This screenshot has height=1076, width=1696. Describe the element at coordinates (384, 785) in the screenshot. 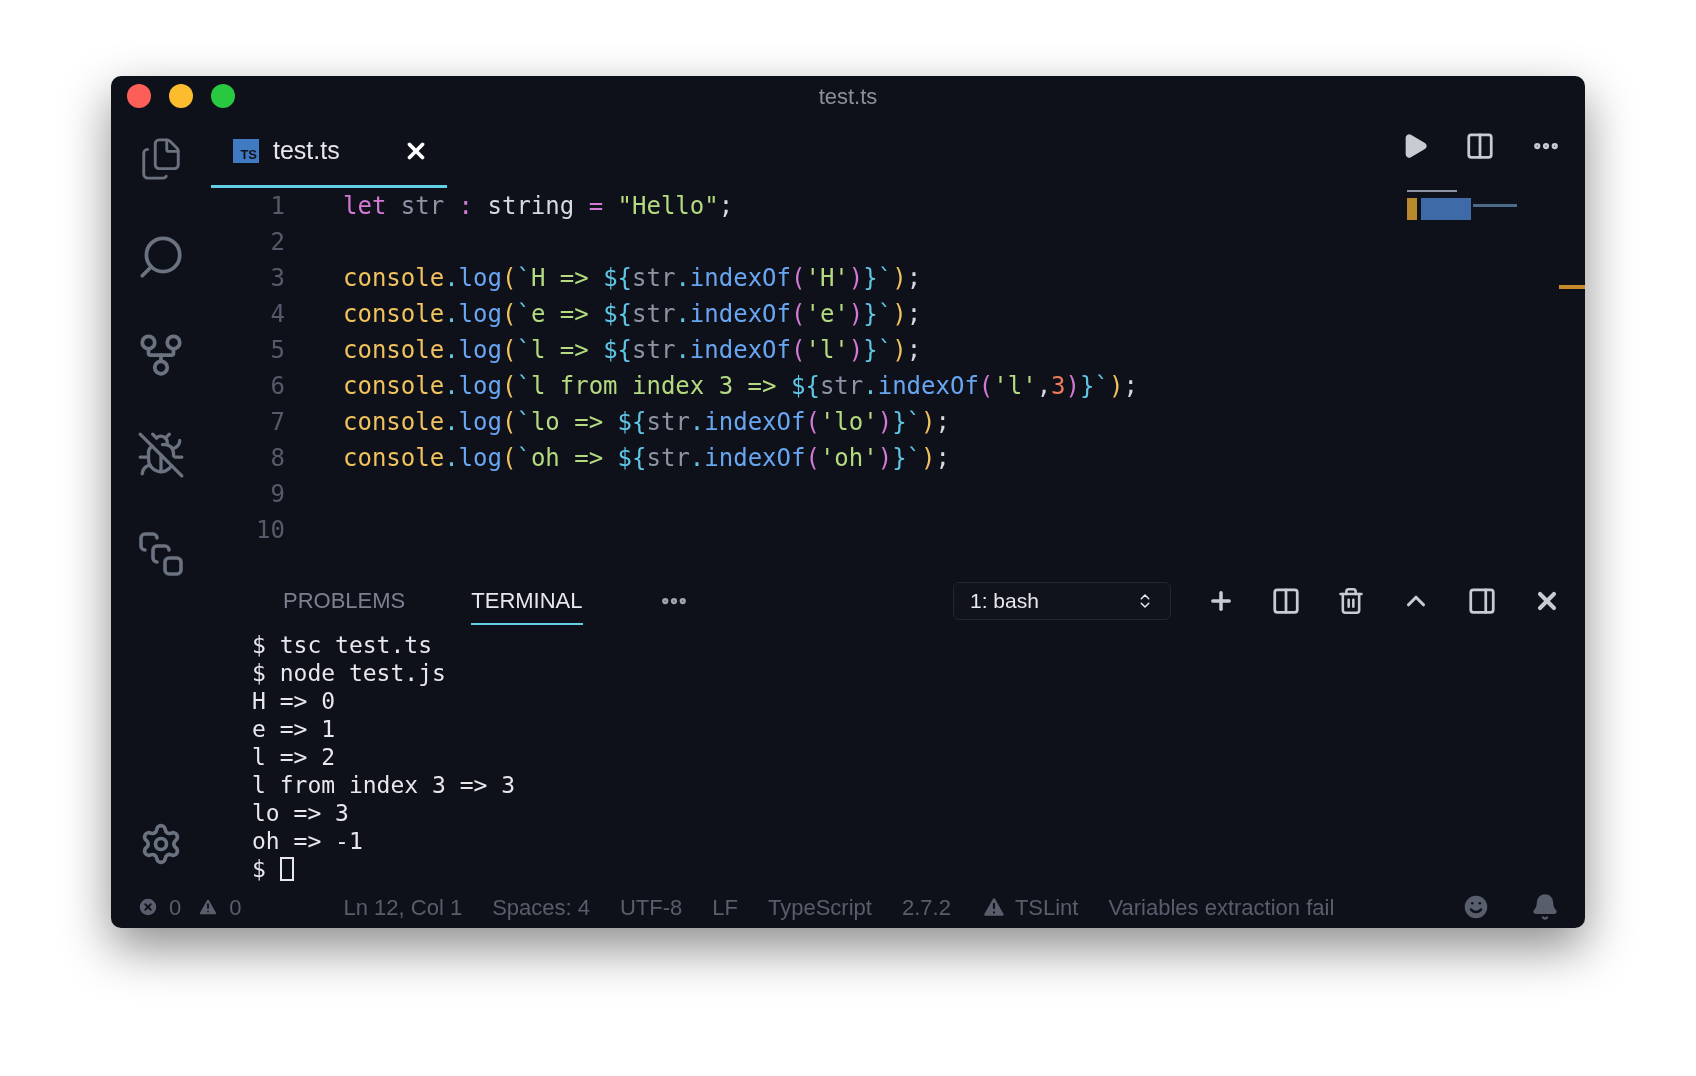

I see `terminal-line: l from index 3 => 3` at that location.